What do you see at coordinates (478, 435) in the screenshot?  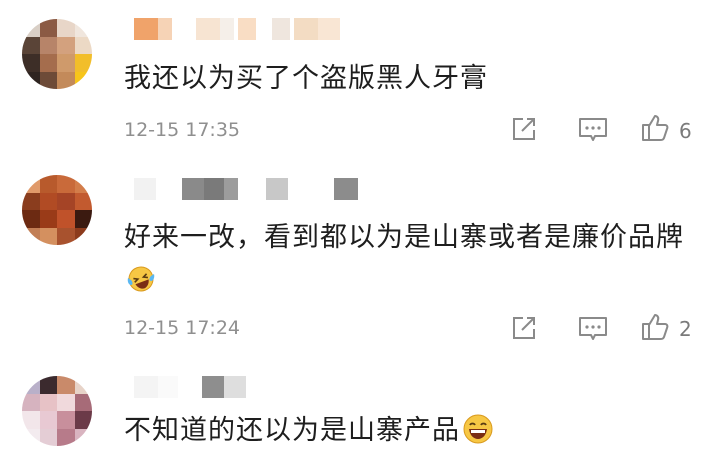 I see `grinning-emoji-icon` at bounding box center [478, 435].